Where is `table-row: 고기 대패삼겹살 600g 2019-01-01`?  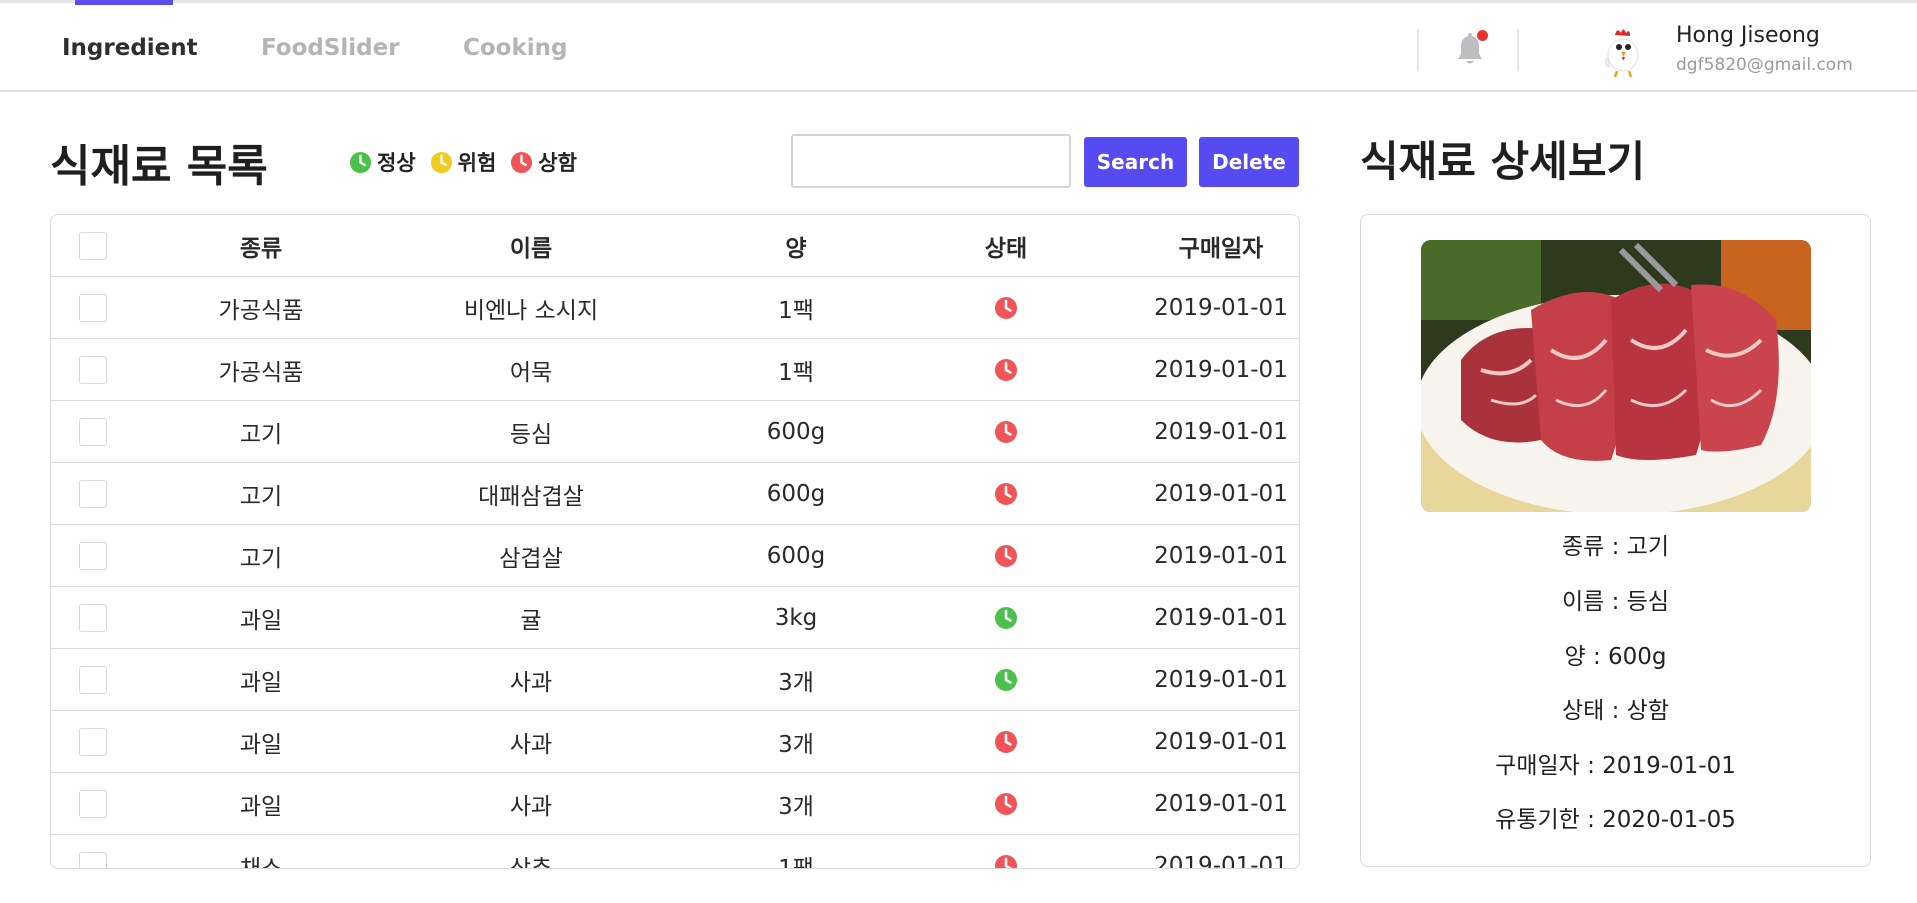 table-row: 고기 대패삼겹살 600g 2019-01-01 is located at coordinates (675, 494).